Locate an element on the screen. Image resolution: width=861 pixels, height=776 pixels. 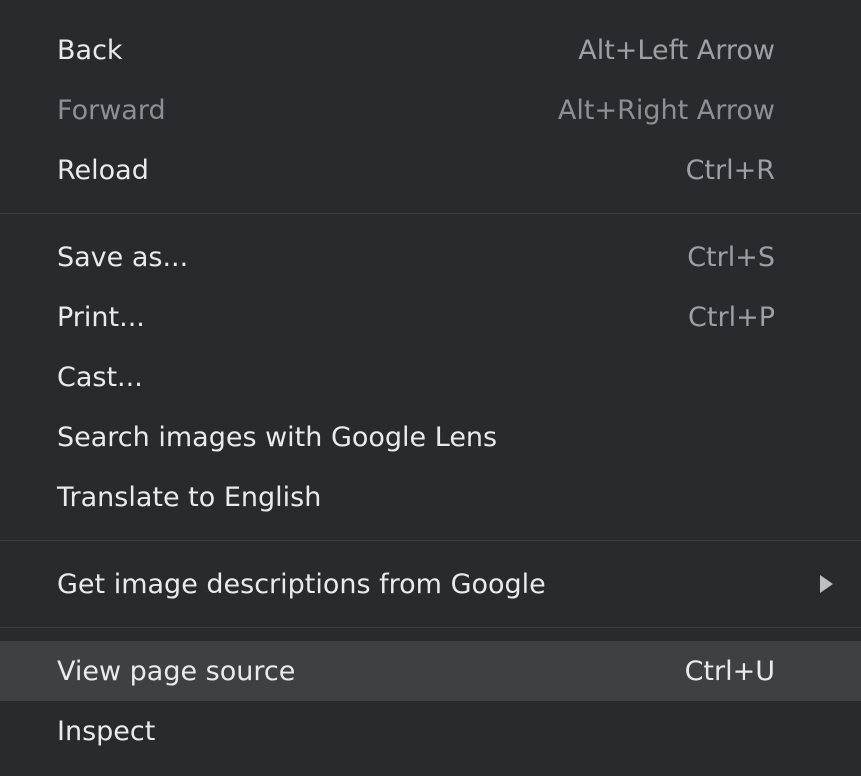
menu-item-view-page-source: View page source Ctrl+U is located at coordinates (430, 671).